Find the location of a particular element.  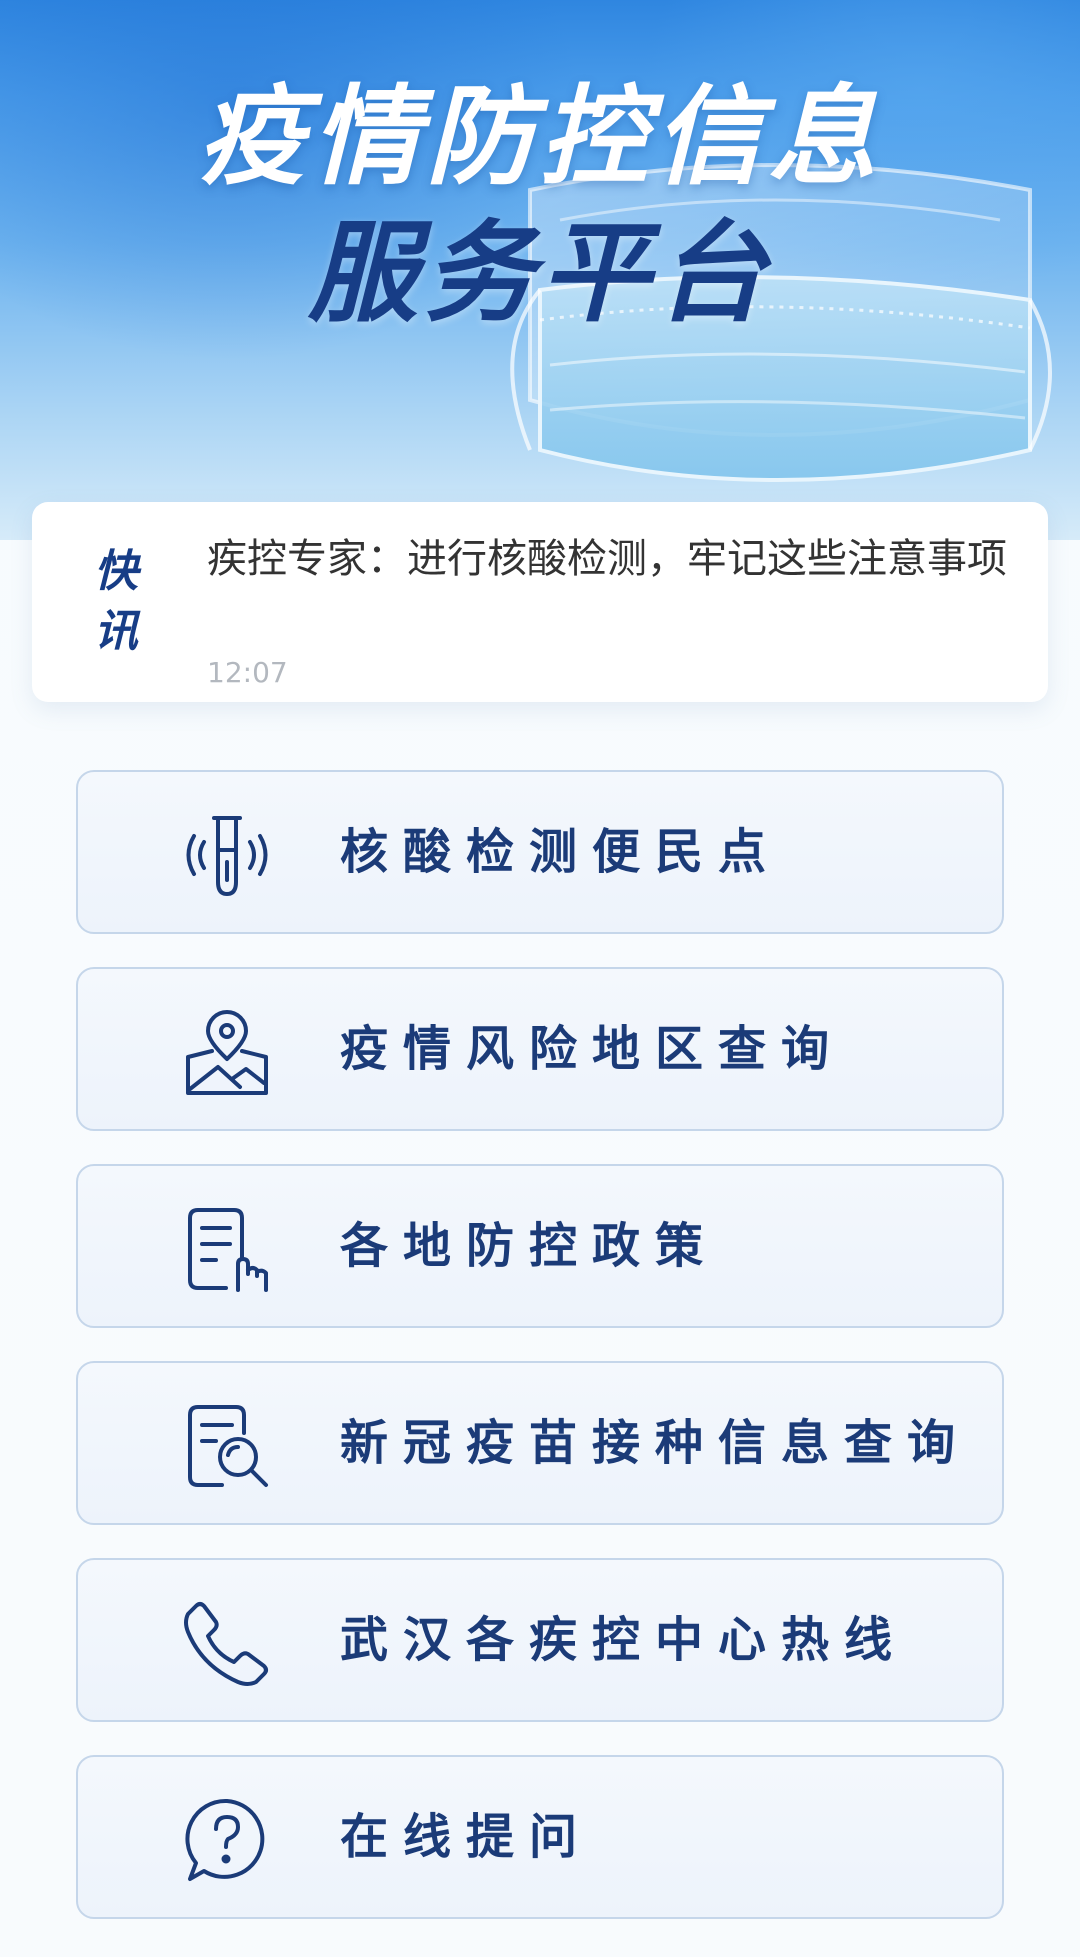

menu-label: 核酸检测便民点 is located at coordinates (561, 852).